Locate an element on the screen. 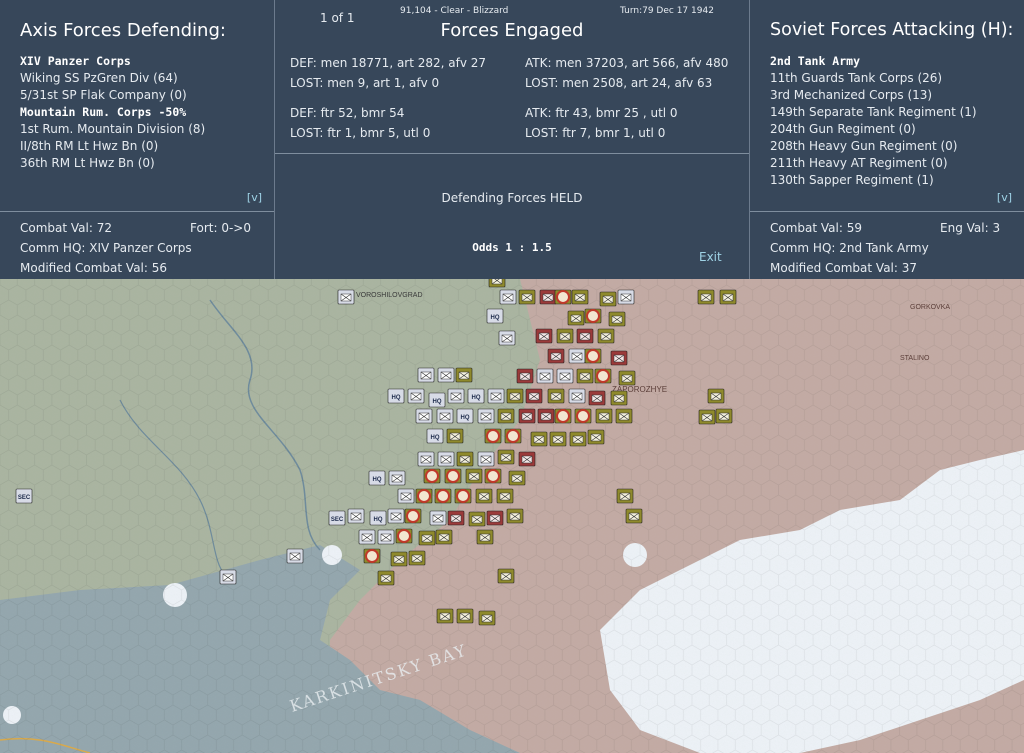 The image size is (1024, 753). axis-unit-5: II/8th RM Lt Hwz Bn (0) is located at coordinates (112, 146).